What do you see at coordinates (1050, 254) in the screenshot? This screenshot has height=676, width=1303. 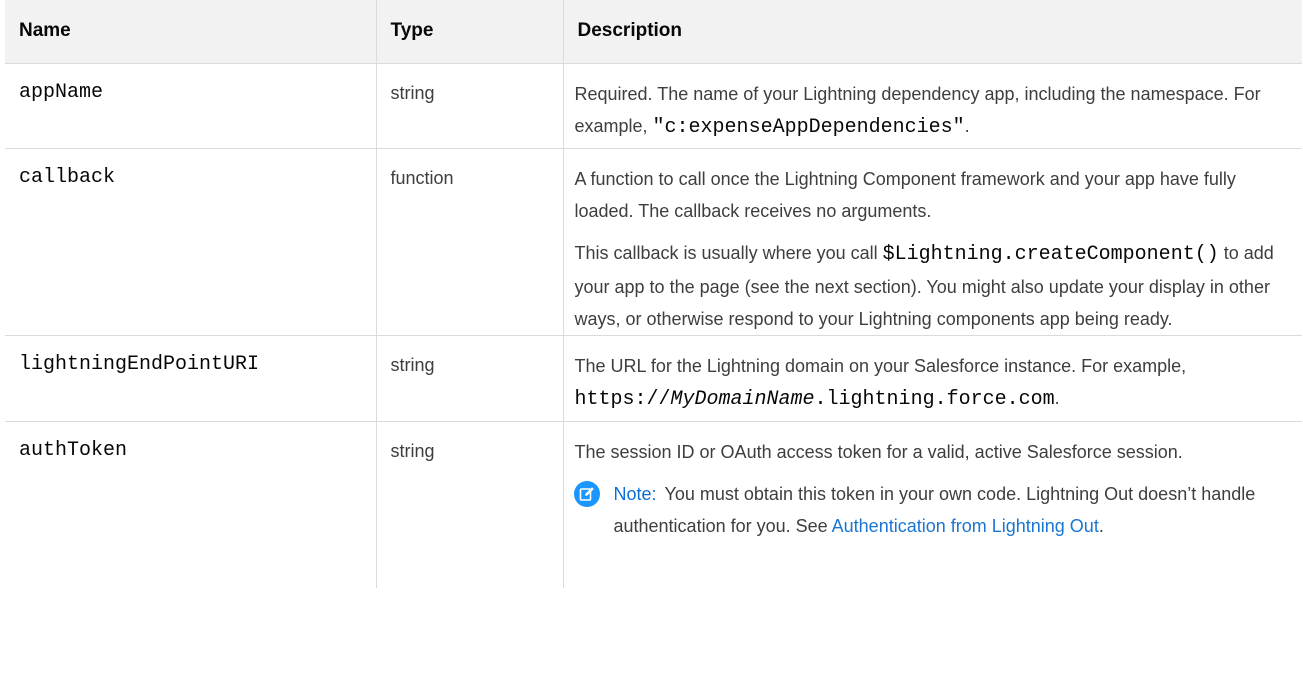 I see `inline-code: $Lightning.createComponent()` at bounding box center [1050, 254].